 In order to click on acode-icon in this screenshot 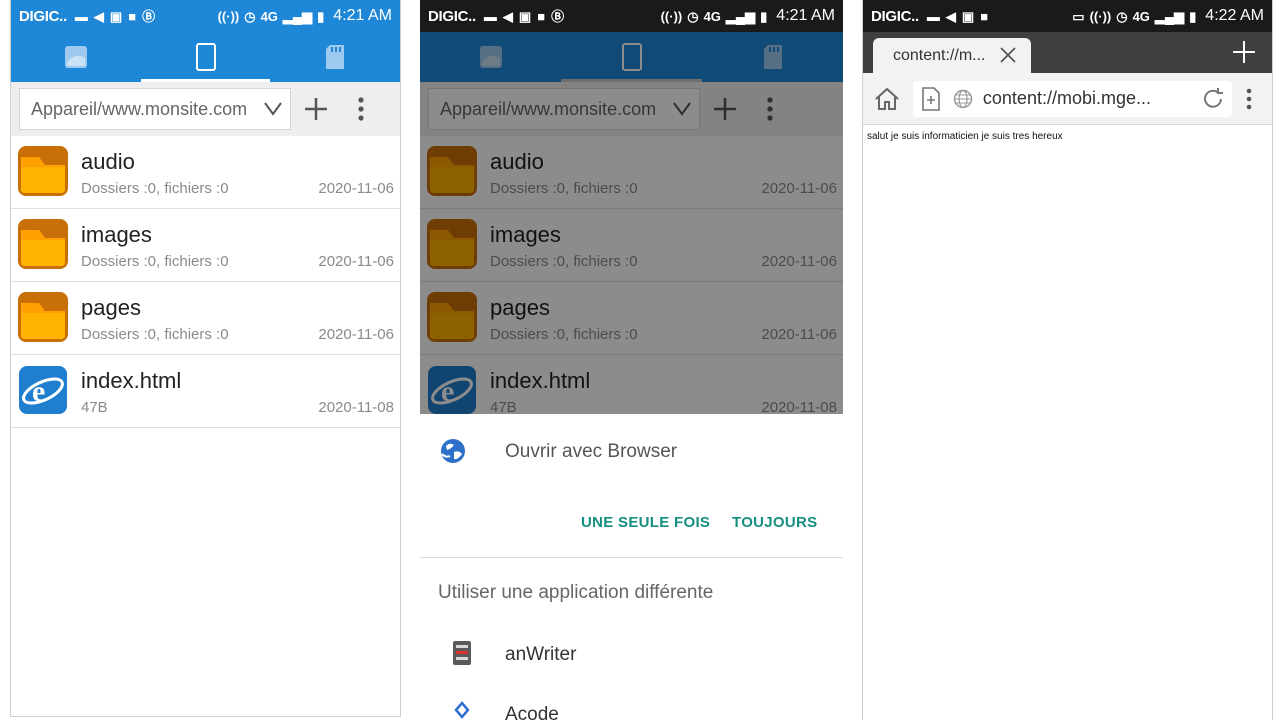, I will do `click(462, 710)`.